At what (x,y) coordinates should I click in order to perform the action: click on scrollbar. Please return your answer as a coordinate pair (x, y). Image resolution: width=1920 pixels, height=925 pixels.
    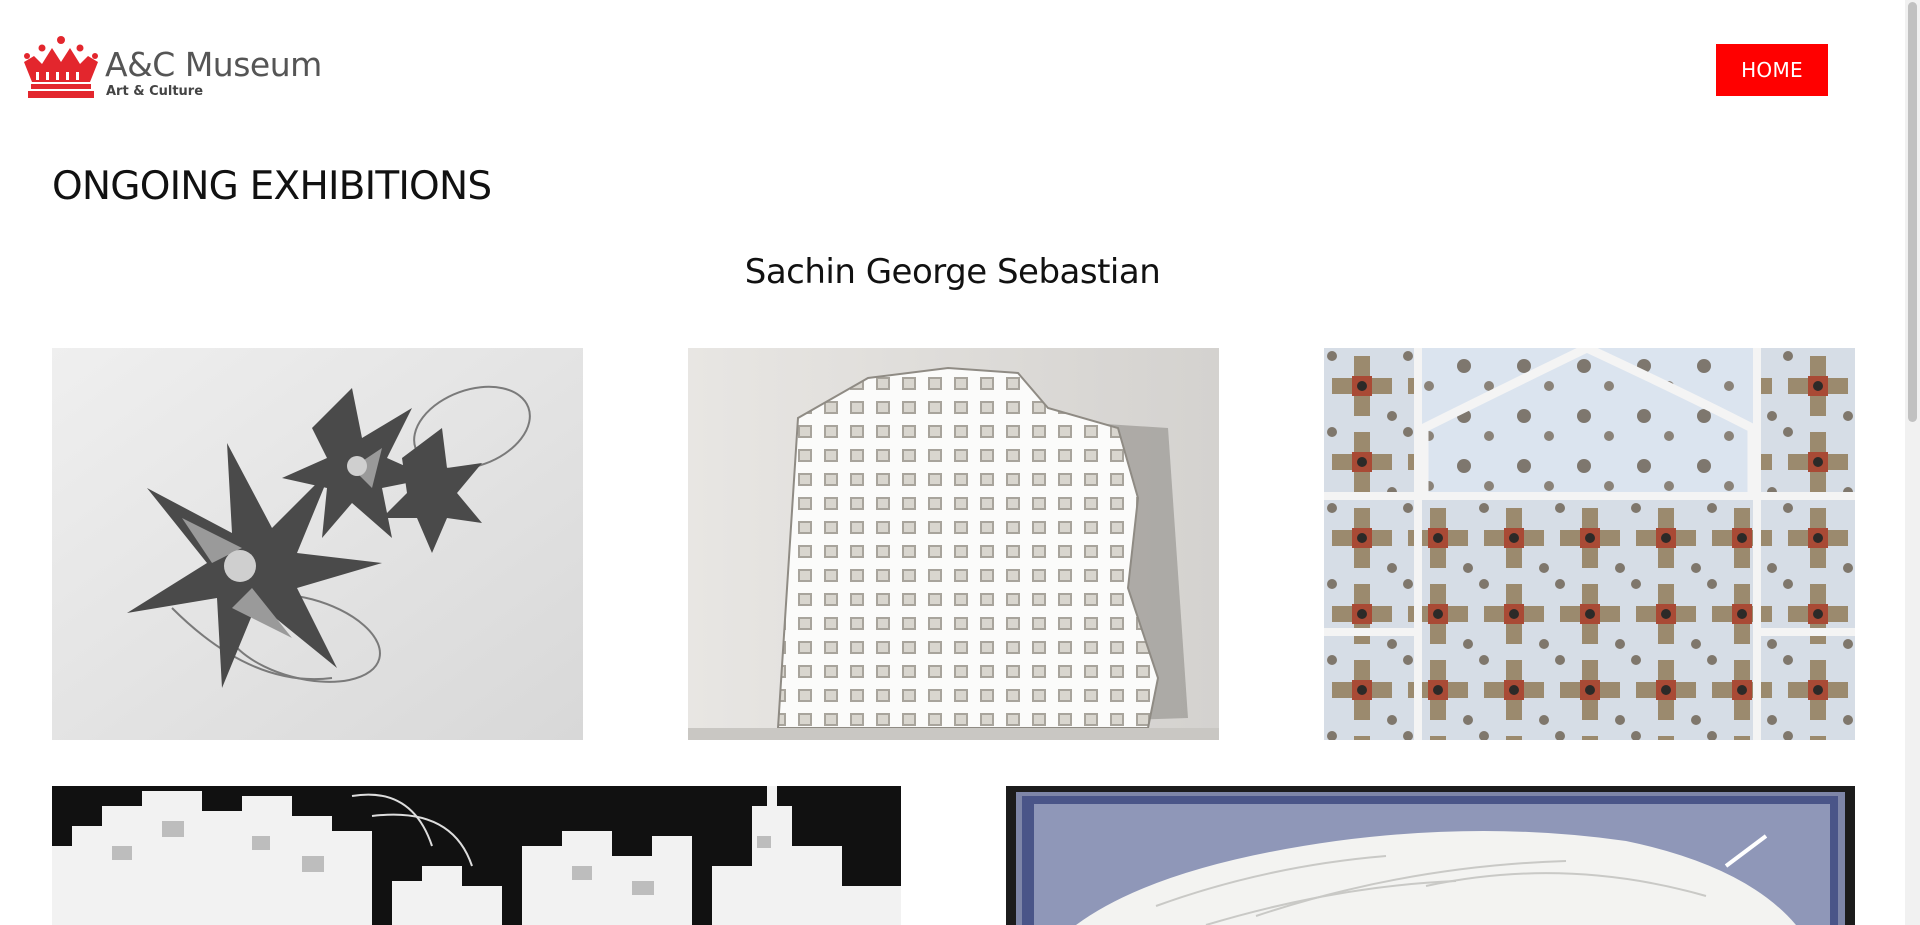
    Looking at the image, I should click on (1912, 462).